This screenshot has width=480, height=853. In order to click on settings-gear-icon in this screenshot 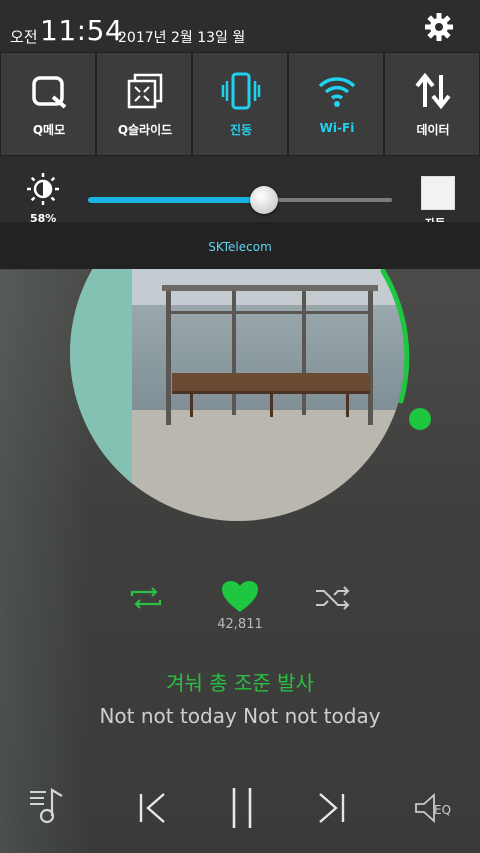, I will do `click(439, 27)`.